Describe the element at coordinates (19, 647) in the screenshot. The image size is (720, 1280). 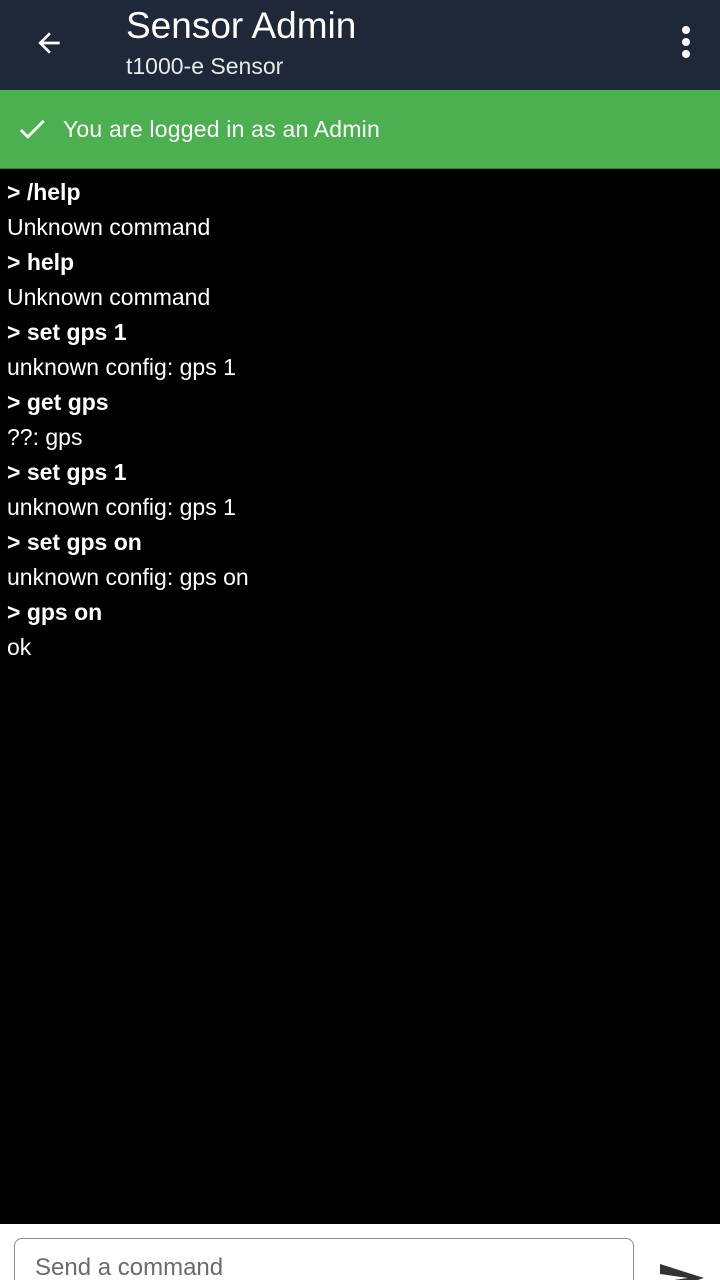
I see `console-output-line: ok` at that location.